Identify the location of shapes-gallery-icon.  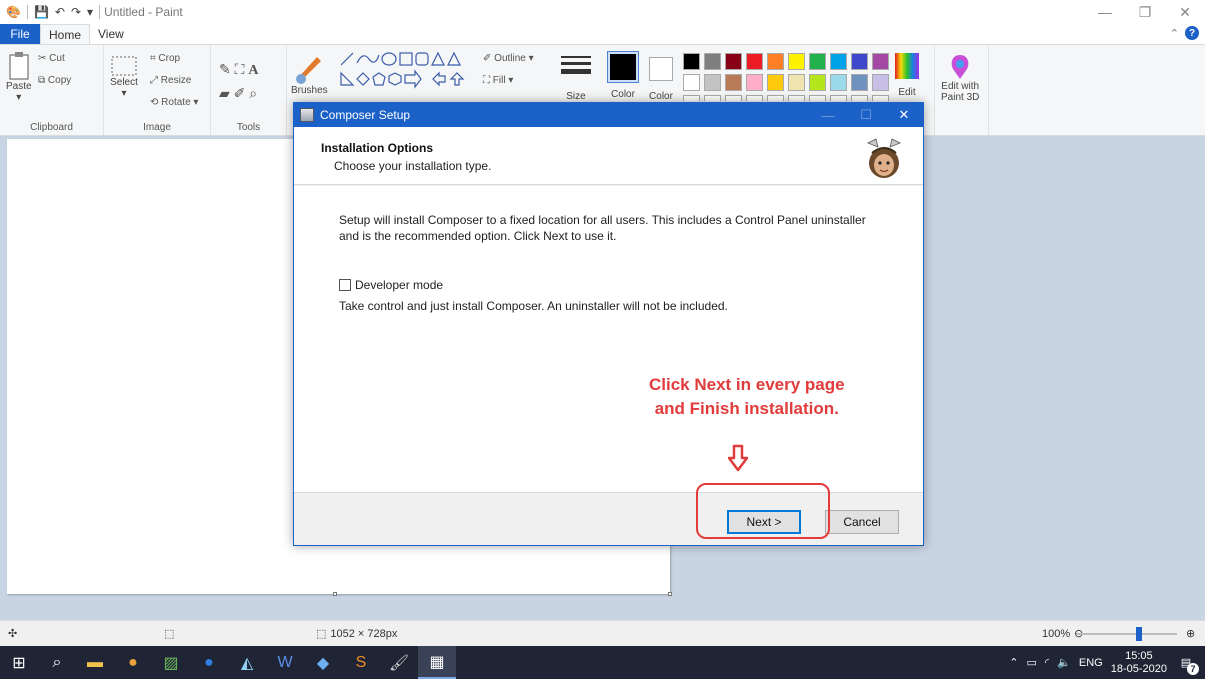
(407, 71).